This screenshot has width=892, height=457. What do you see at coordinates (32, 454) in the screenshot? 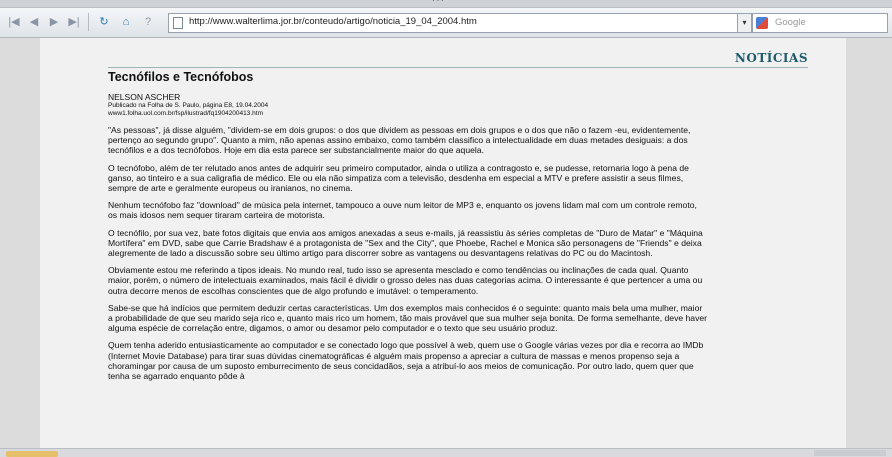
I see `status-progress` at bounding box center [32, 454].